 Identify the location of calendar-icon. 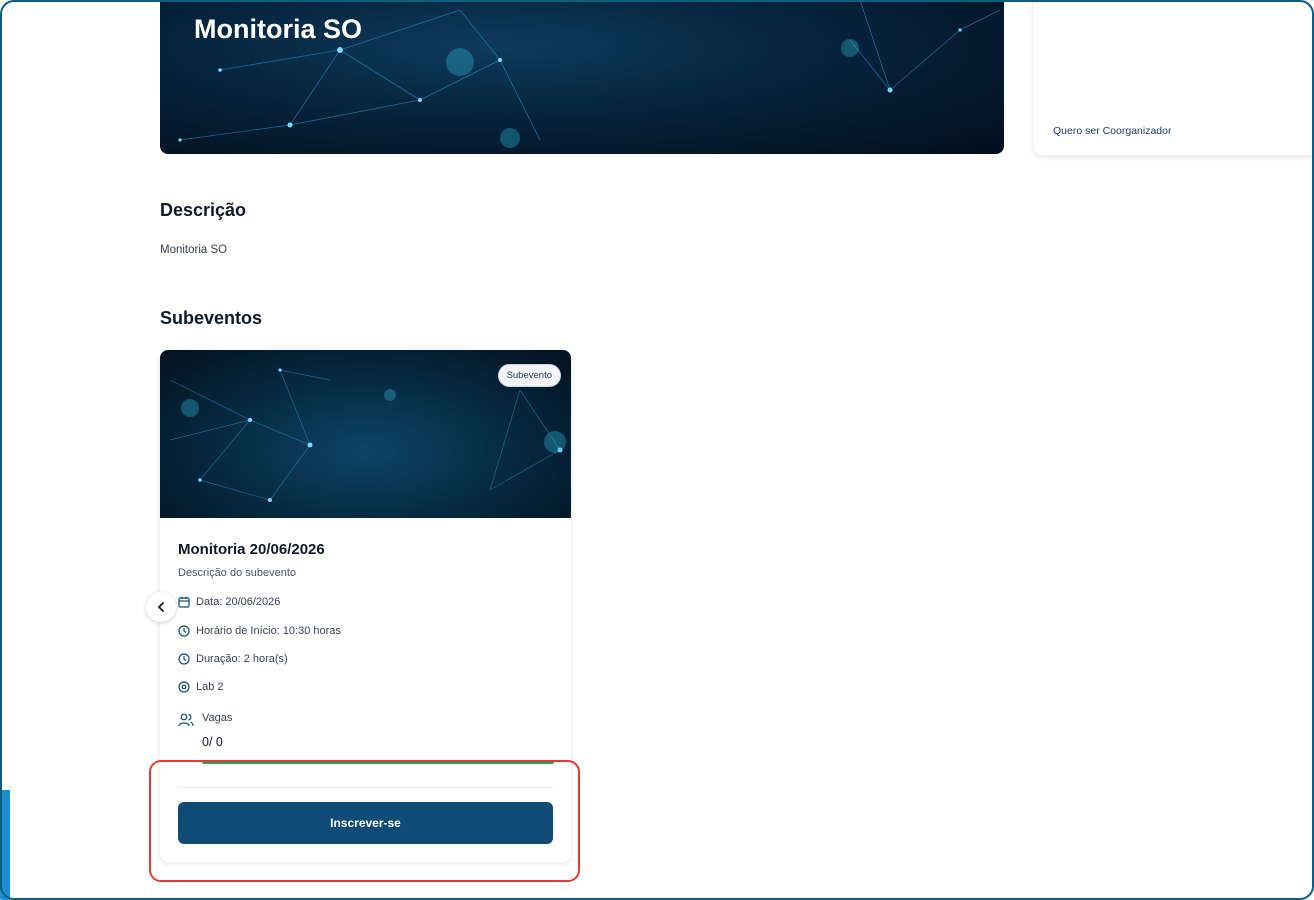
(184, 602).